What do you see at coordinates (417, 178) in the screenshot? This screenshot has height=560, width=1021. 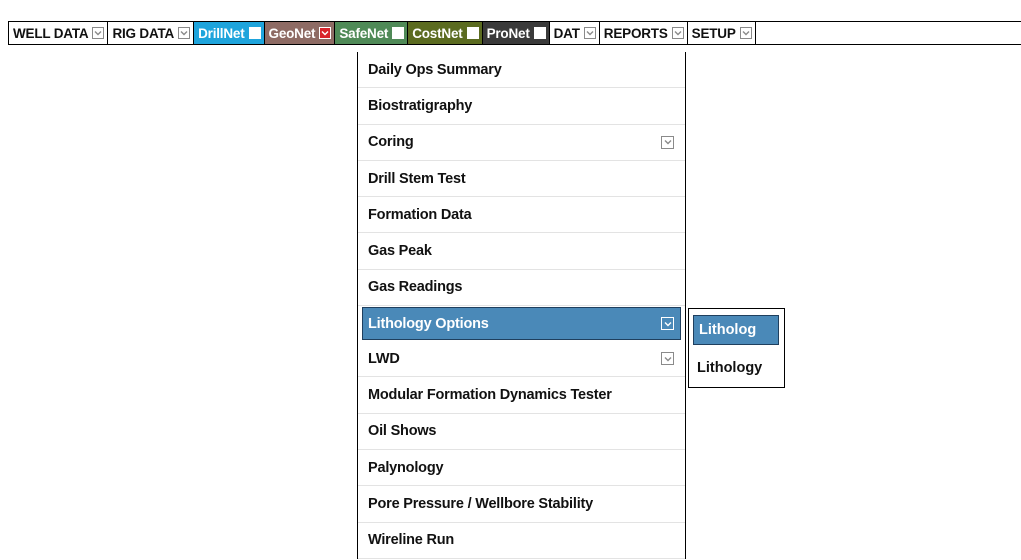 I see `menu-item-label: Drill Stem Test` at bounding box center [417, 178].